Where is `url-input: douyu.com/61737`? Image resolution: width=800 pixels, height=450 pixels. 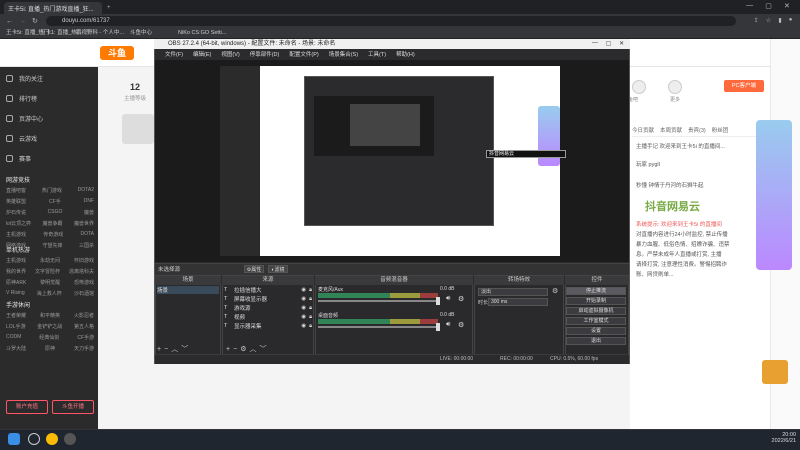 url-input: douyu.com/61737 is located at coordinates (391, 21).